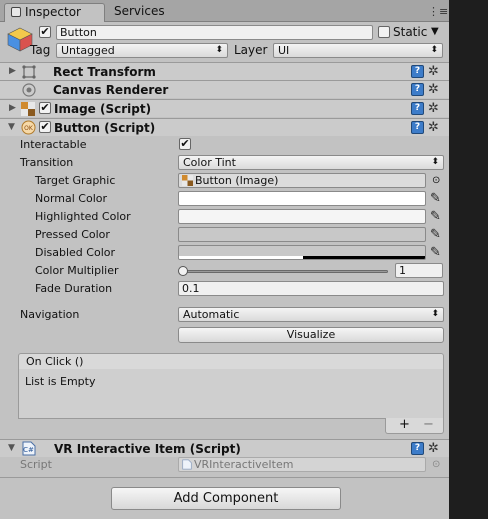 This screenshot has width=488, height=519. Describe the element at coordinates (419, 270) in the screenshot. I see `color-multiplier-input: 1` at that location.